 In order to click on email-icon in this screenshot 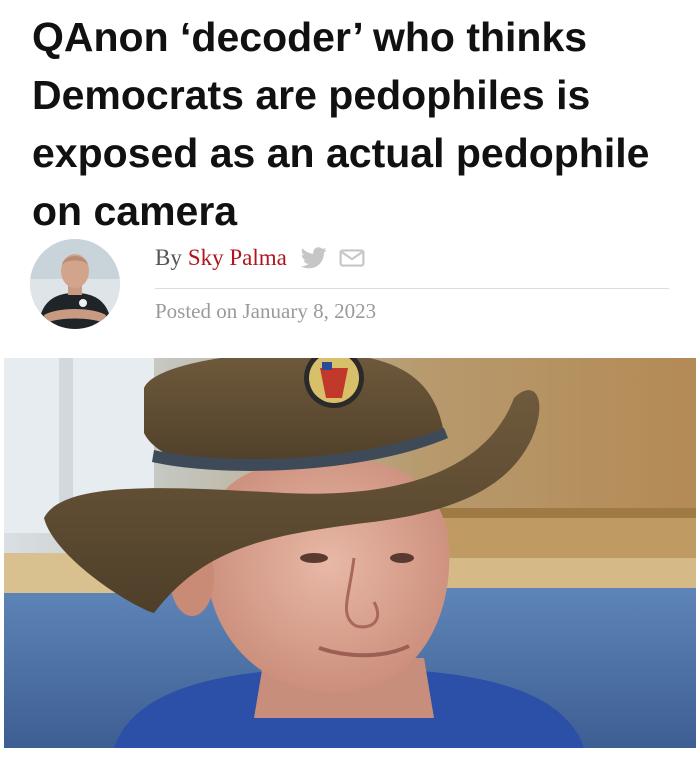, I will do `click(352, 258)`.